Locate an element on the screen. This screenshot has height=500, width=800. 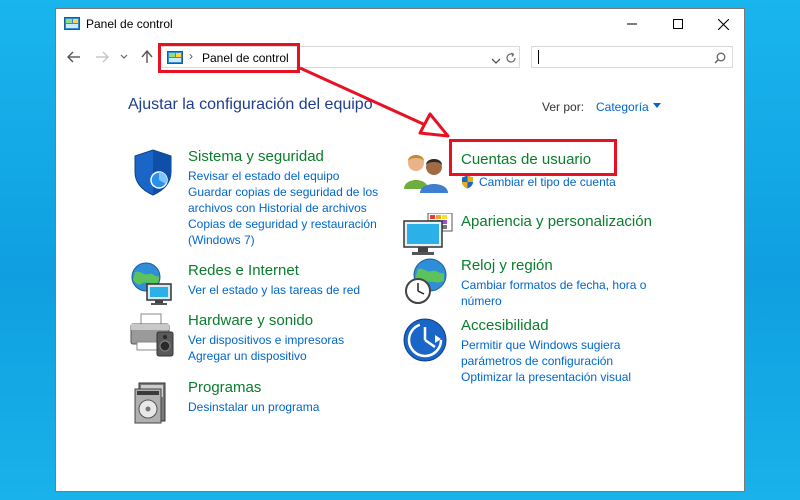
view-by-caret-icon is located at coordinates (657, 105).